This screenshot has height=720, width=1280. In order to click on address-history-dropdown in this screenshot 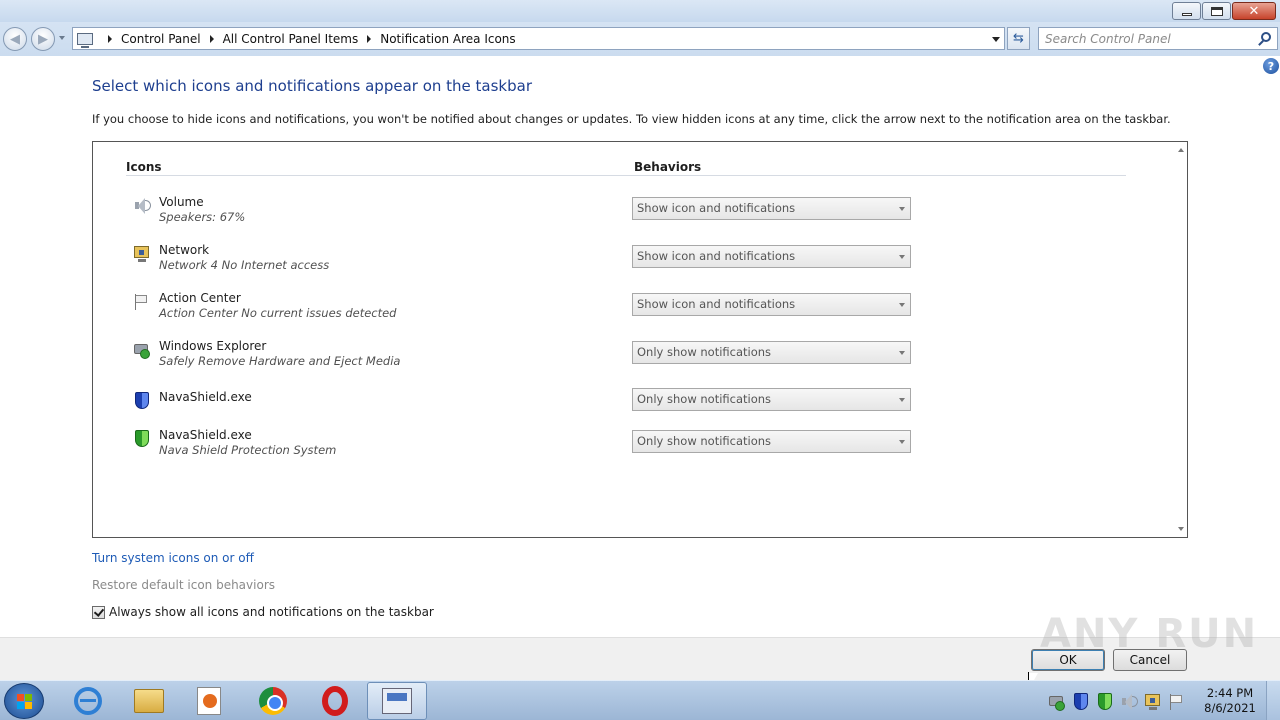, I will do `click(996, 39)`.